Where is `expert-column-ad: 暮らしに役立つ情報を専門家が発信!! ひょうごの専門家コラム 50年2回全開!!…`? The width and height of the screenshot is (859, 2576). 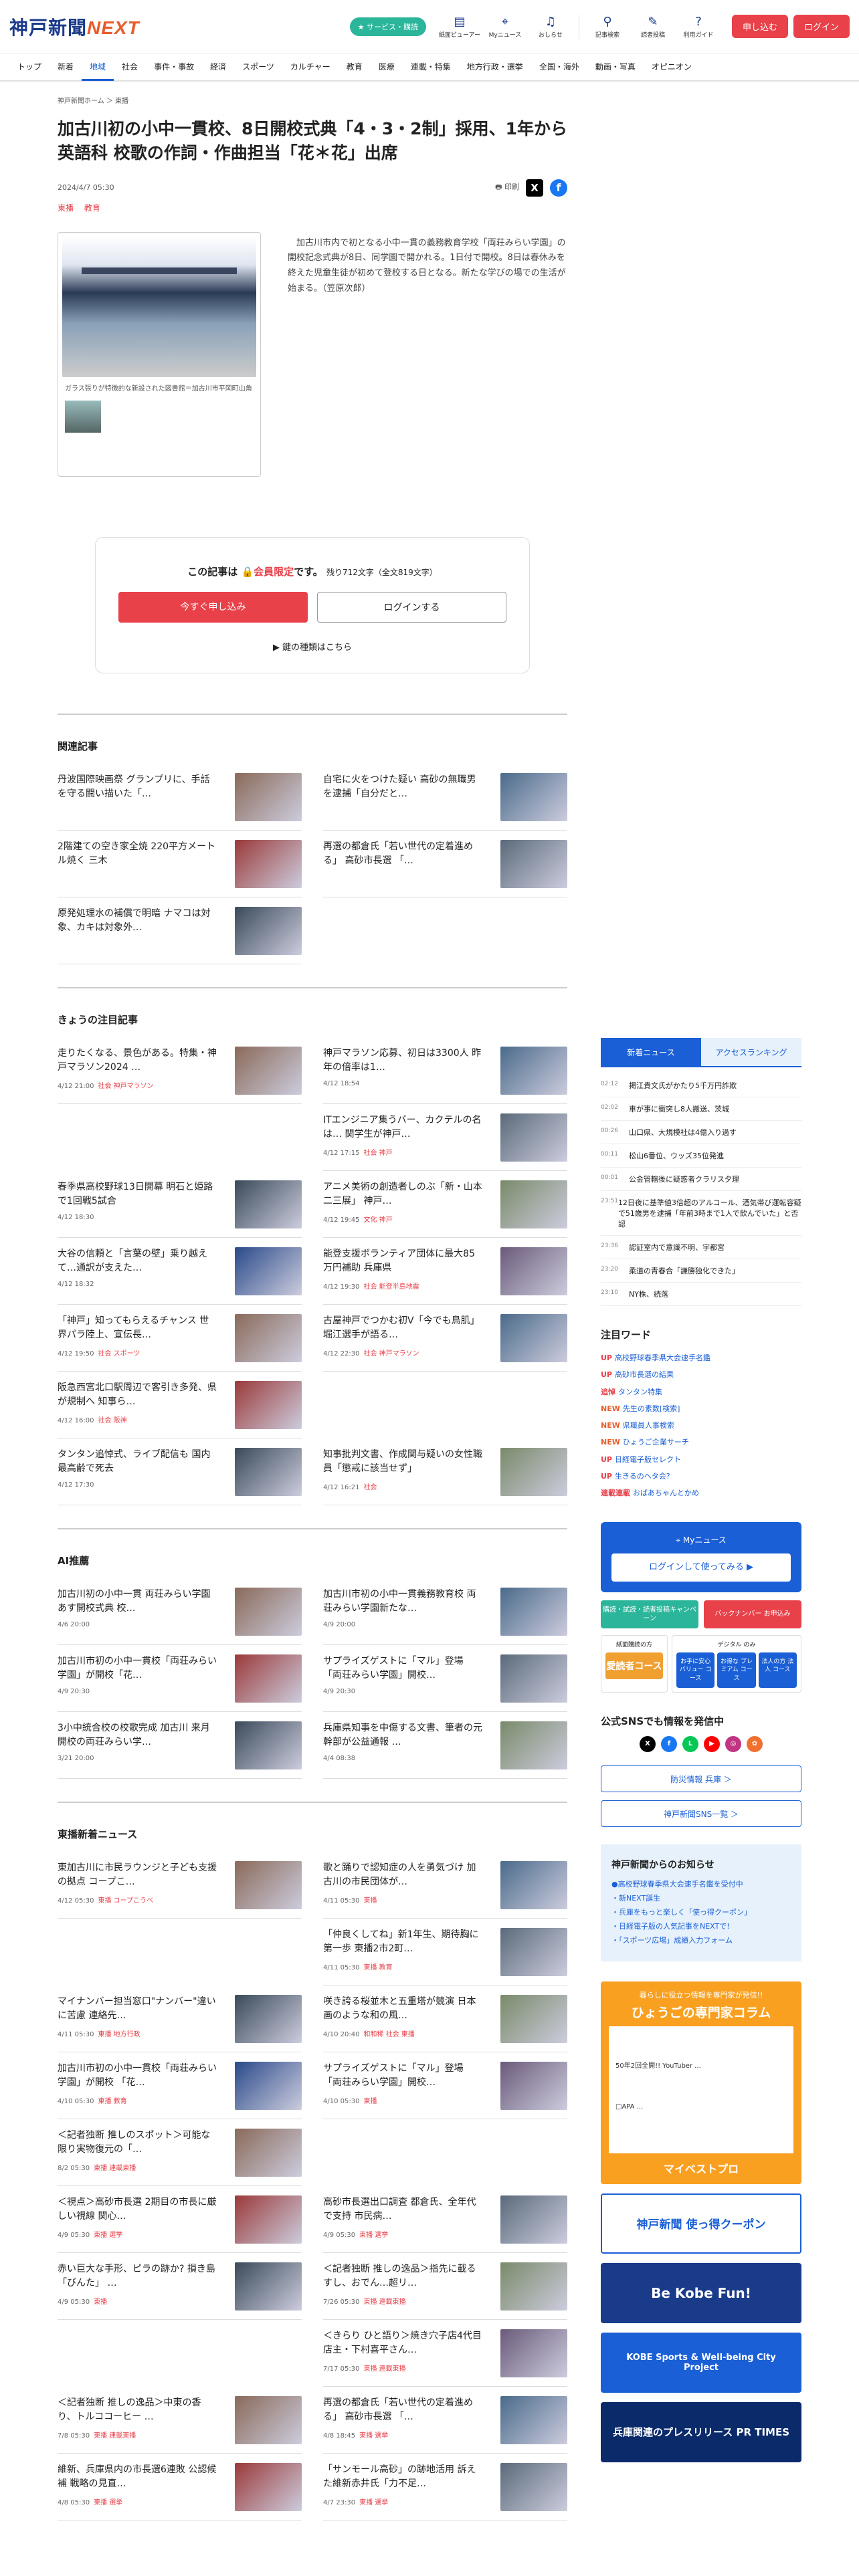
expert-column-ad: 暮らしに役立つ情報を専門家が発信!! ひょうごの専門家コラム 50年2回全開!!… is located at coordinates (701, 2082).